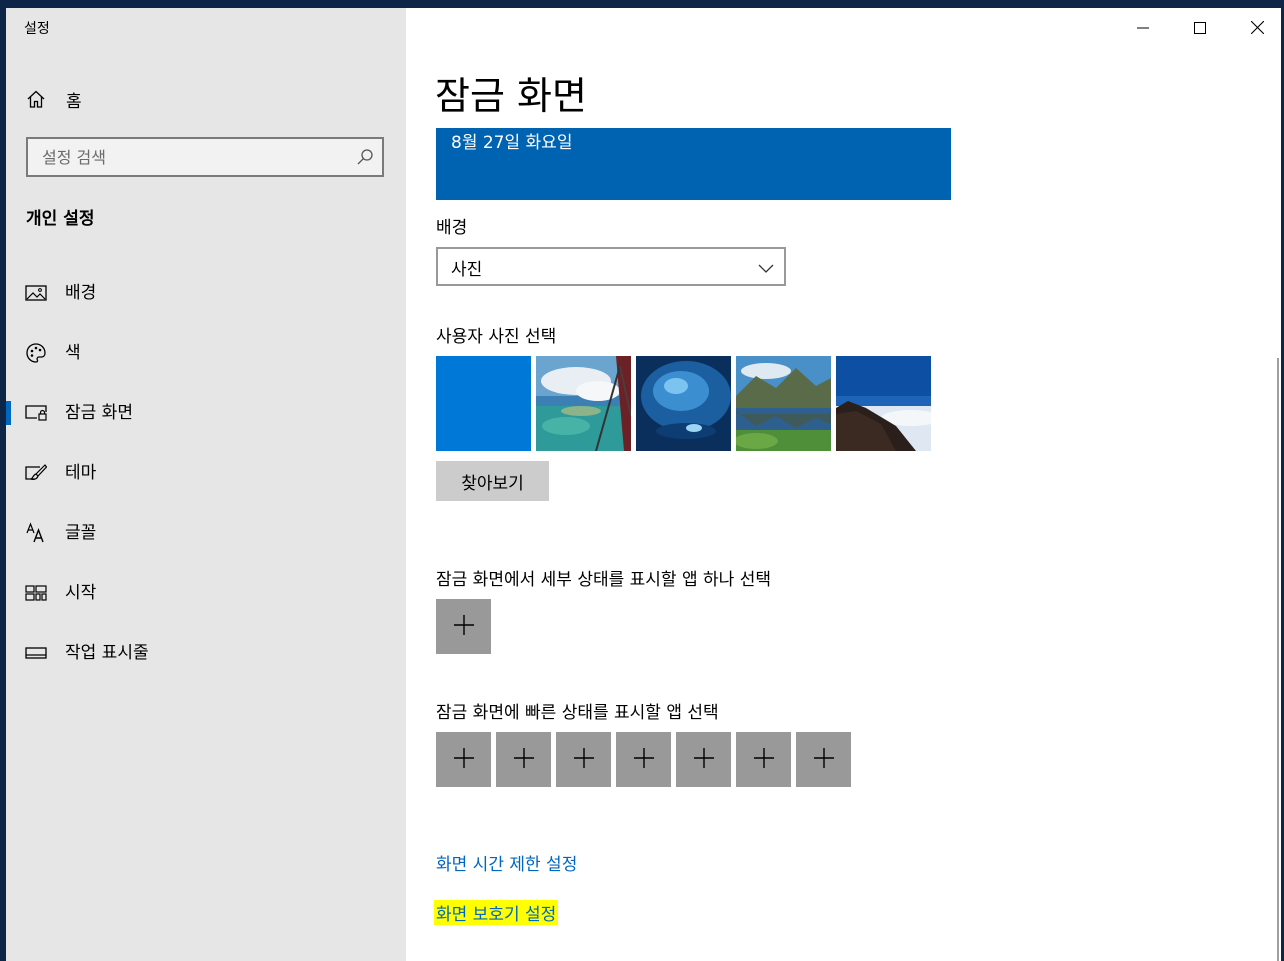  Describe the element at coordinates (36, 653) in the screenshot. I see `taskbar-icon` at that location.